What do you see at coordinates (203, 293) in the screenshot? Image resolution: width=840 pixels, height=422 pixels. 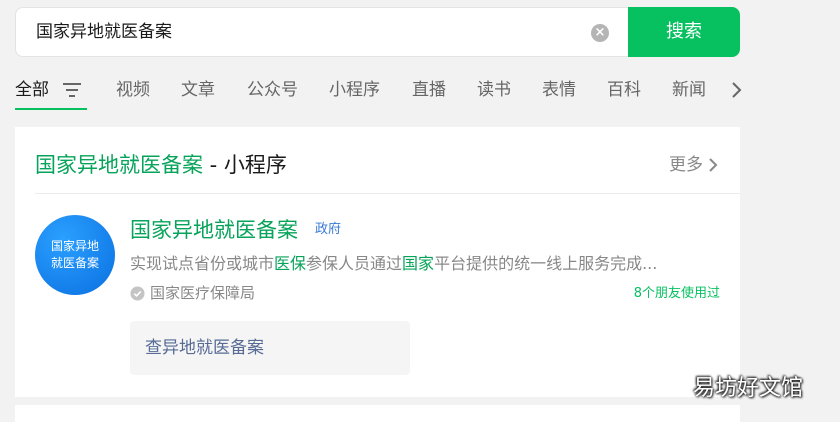 I see `provider-name: 国家医疗保障局` at bounding box center [203, 293].